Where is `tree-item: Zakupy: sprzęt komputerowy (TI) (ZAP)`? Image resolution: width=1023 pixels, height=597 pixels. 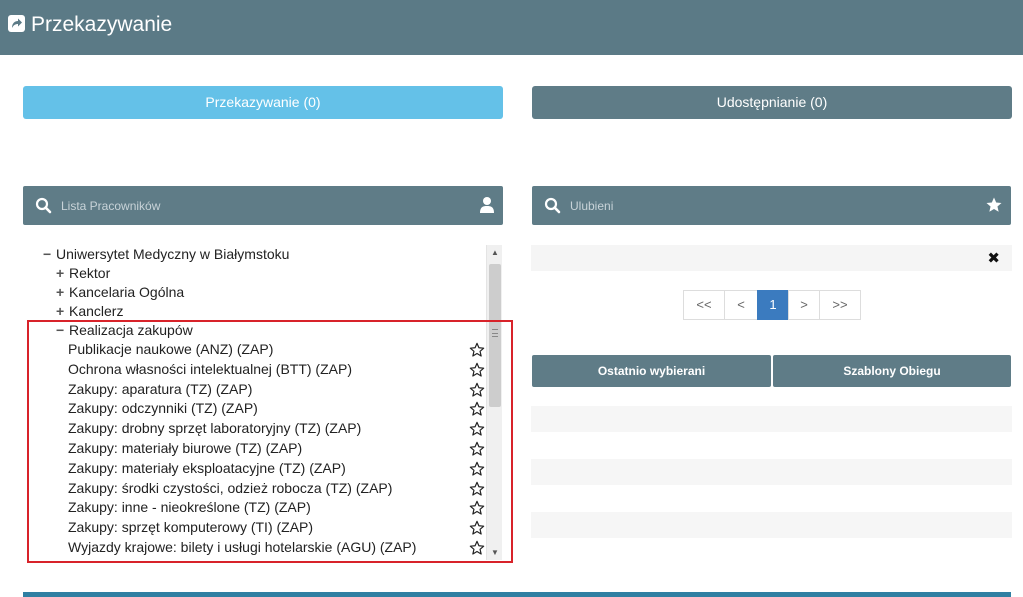
tree-item: Zakupy: sprzęt komputerowy (TI) (ZAP) is located at coordinates (190, 527).